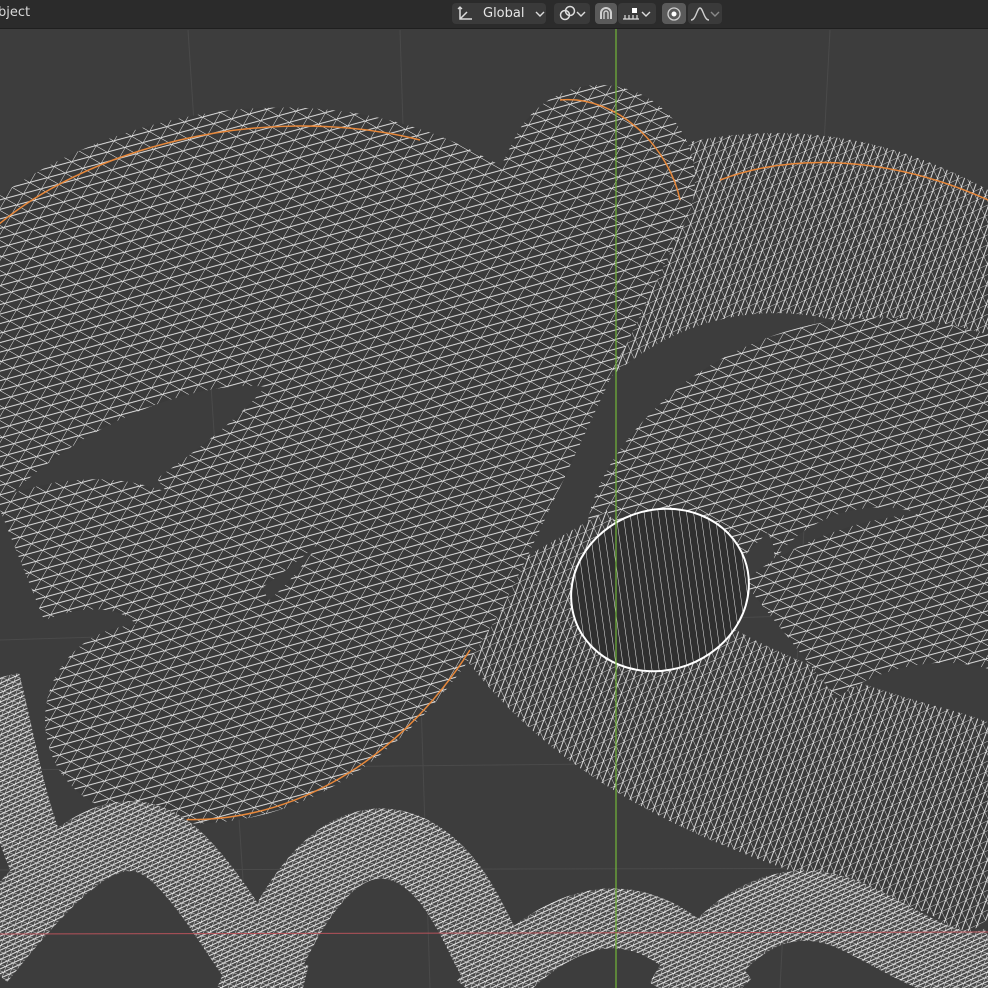 The height and width of the screenshot is (988, 988). Describe the element at coordinates (631, 14) in the screenshot. I see `snap-increment-icon` at that location.